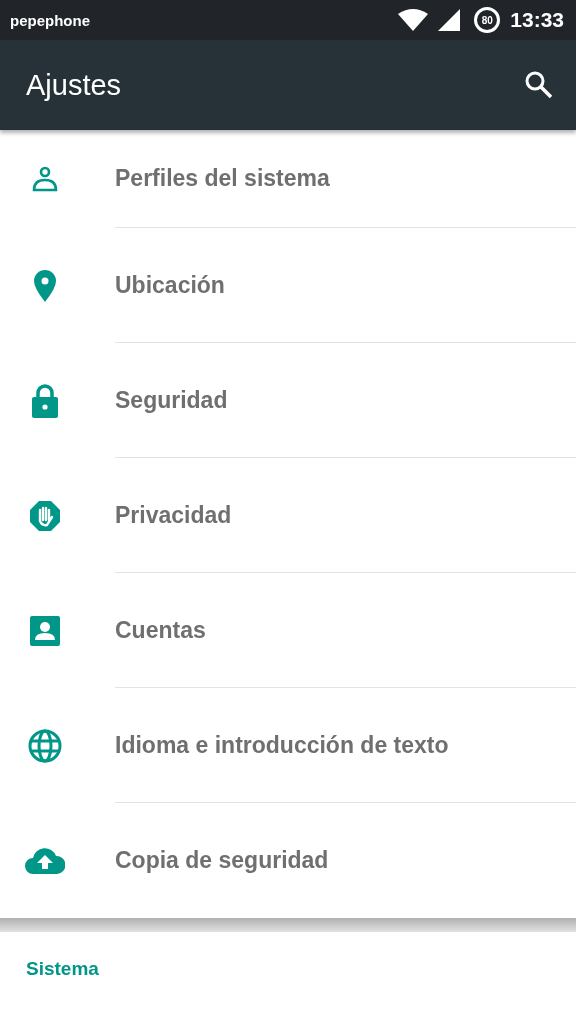 The image size is (576, 1024). I want to click on settings-item: Perfiles del sistema, so click(288, 179).